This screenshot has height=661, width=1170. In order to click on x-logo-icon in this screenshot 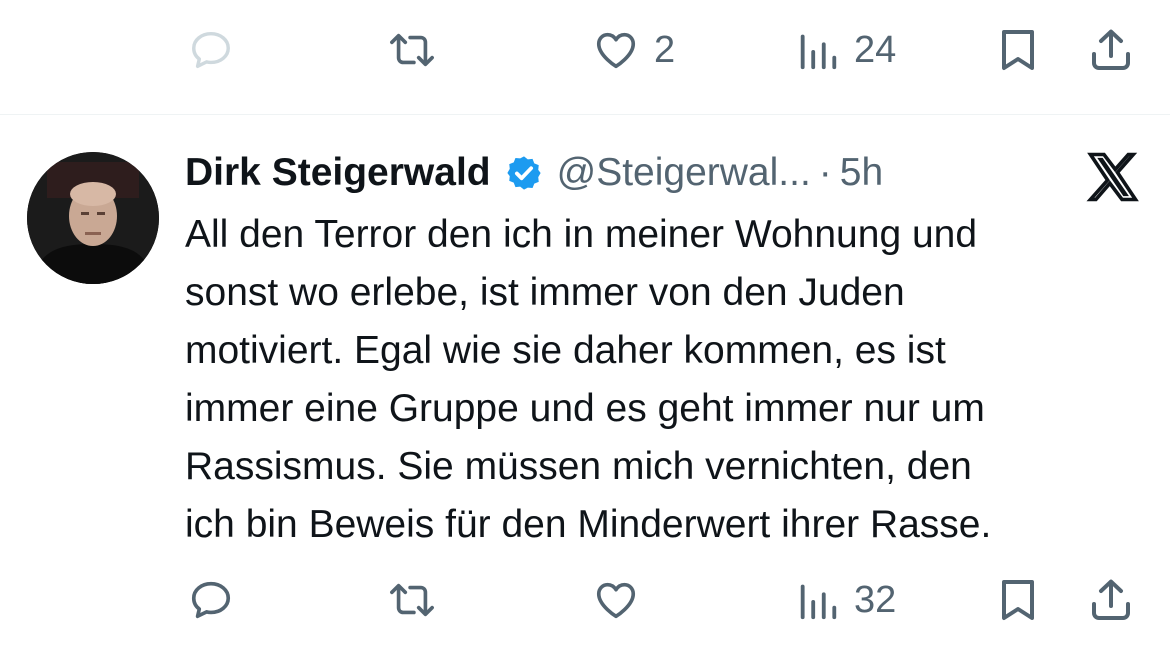, I will do `click(1113, 179)`.